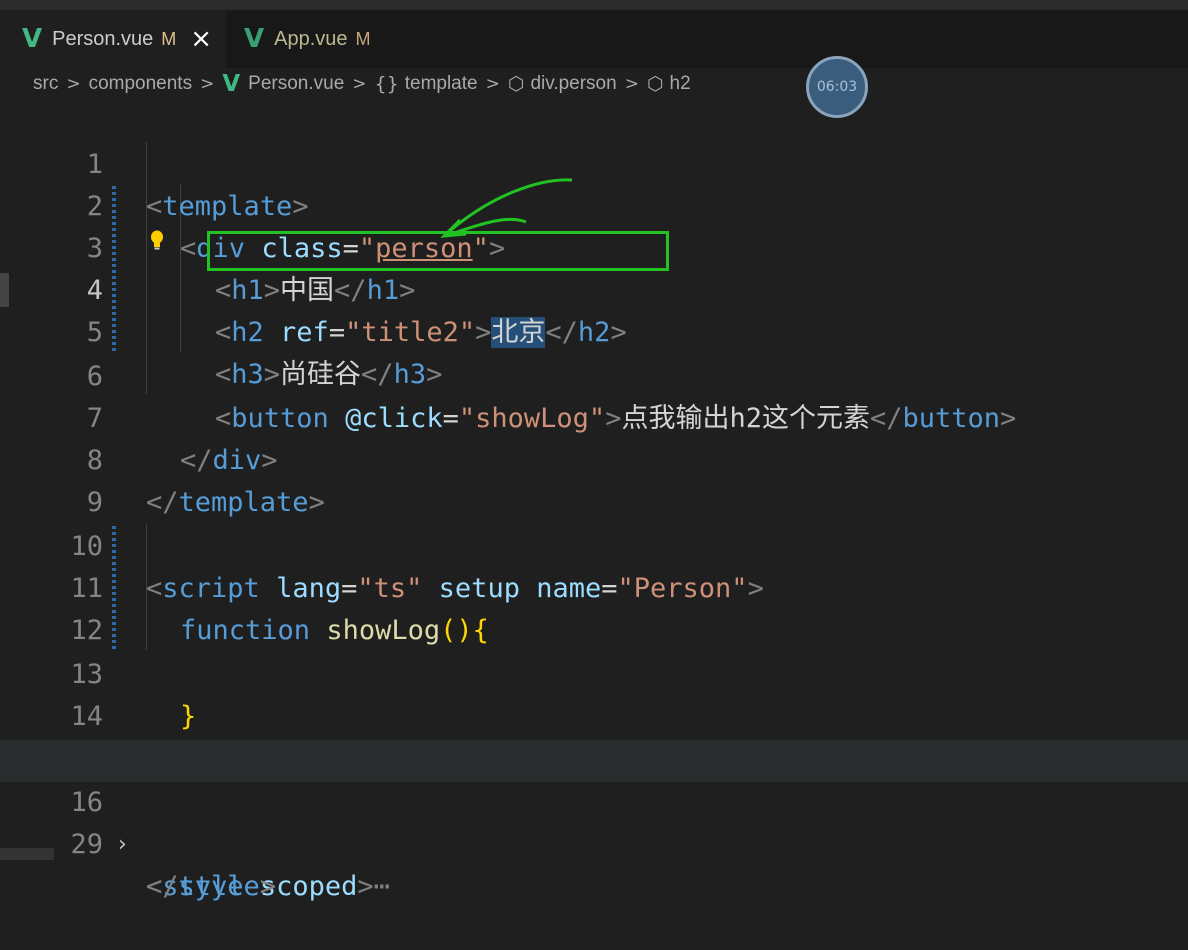 Image resolution: width=1188 pixels, height=950 pixels. Describe the element at coordinates (573, 84) in the screenshot. I see `breadcrumb-item-div: div.person` at that location.